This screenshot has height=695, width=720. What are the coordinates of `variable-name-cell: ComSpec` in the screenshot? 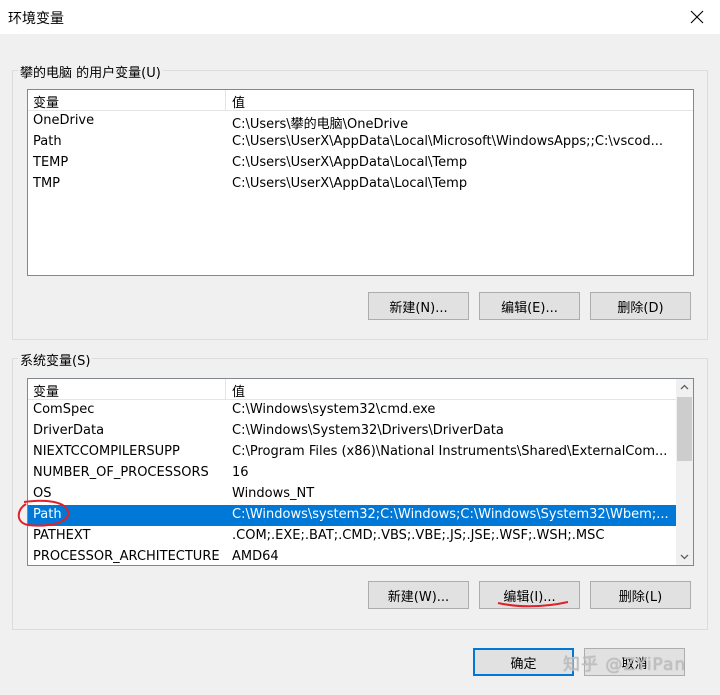 It's located at (64, 409).